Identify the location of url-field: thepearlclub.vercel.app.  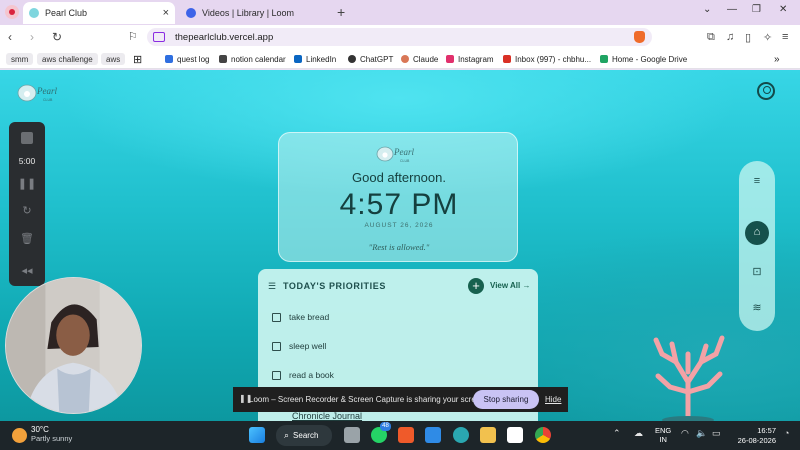
(399, 37).